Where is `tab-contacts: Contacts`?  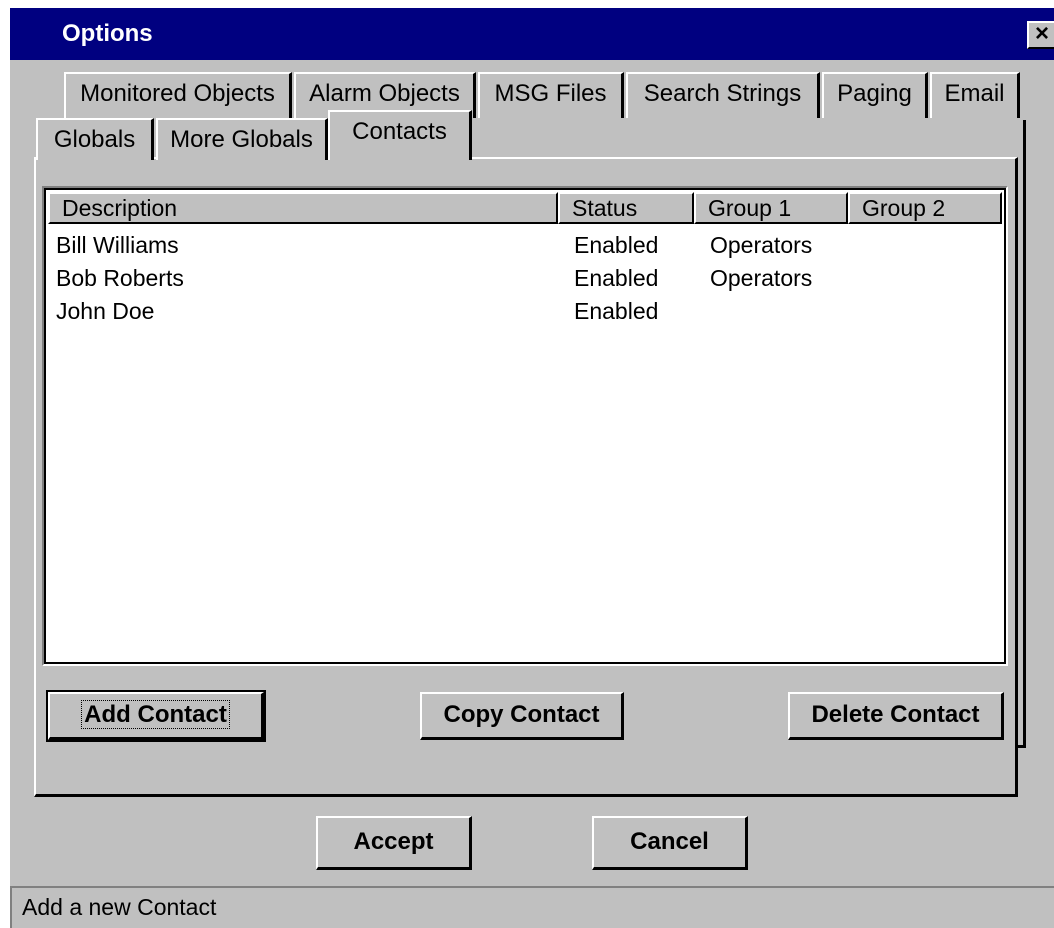
tab-contacts: Contacts is located at coordinates (400, 135).